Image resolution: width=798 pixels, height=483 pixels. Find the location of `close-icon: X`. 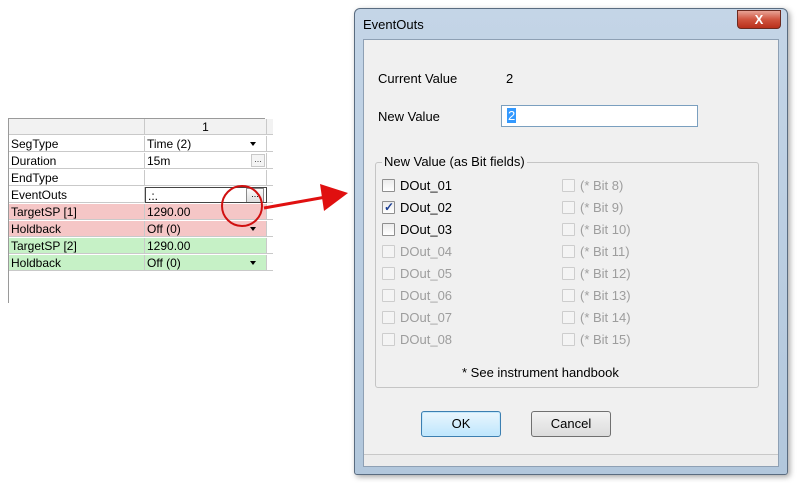

close-icon: X is located at coordinates (759, 19).